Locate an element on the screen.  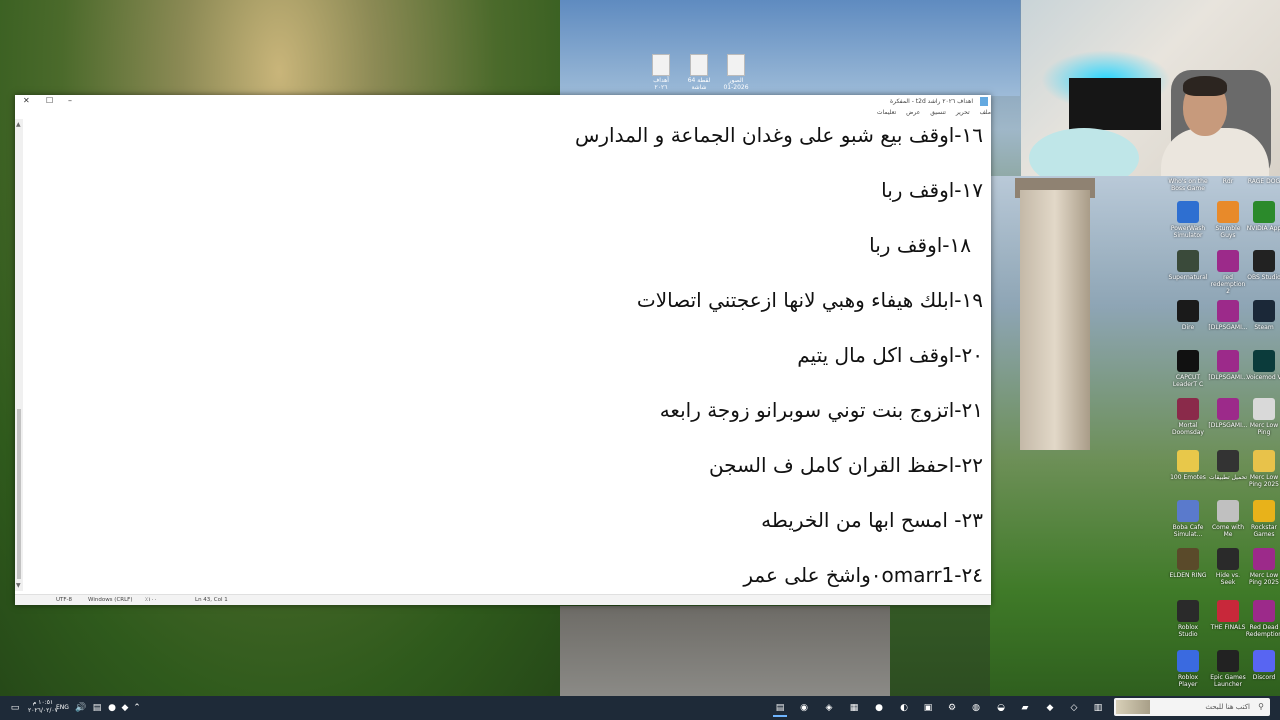
desktop-shortcut: red redemption 2 is located at coordinates (1228, 272).